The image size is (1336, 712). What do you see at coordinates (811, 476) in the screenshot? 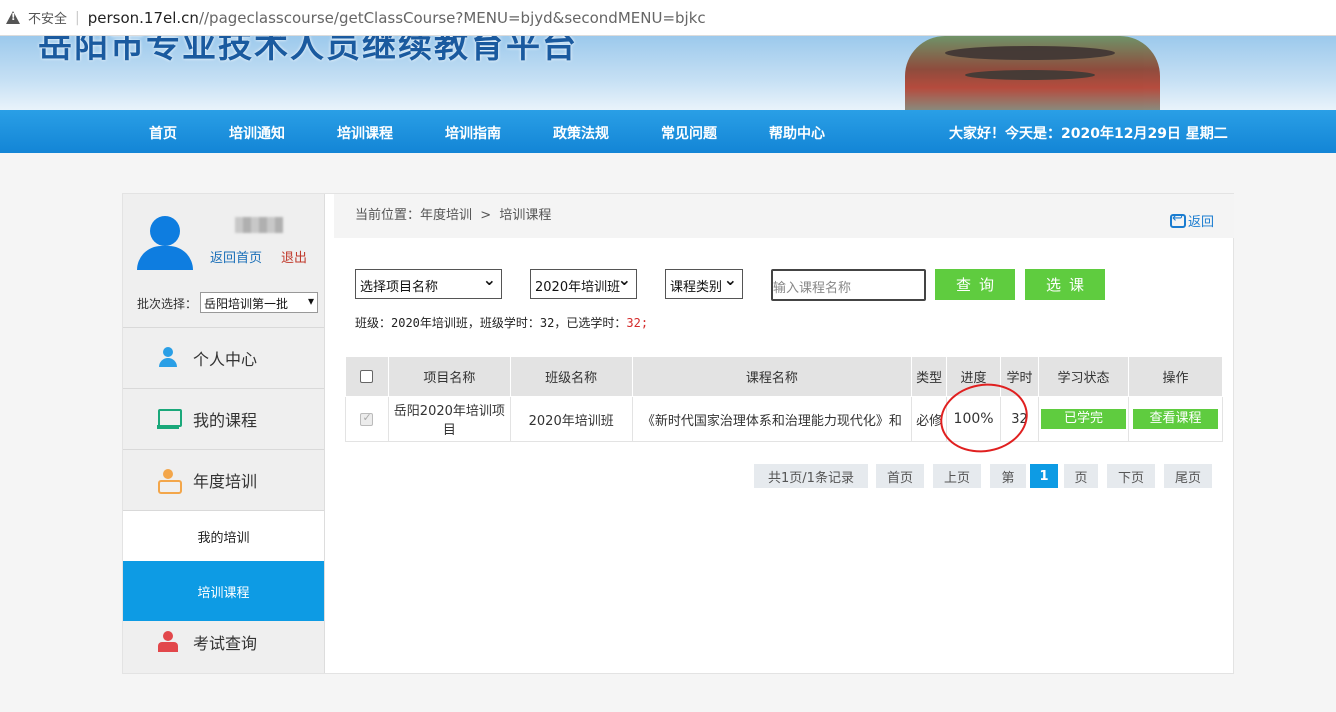
I see `pager-summary: 共1页/1条记录` at bounding box center [811, 476].